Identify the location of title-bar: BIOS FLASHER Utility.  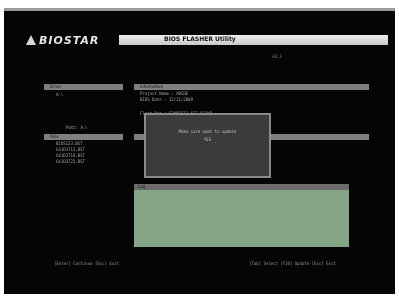
(253, 40).